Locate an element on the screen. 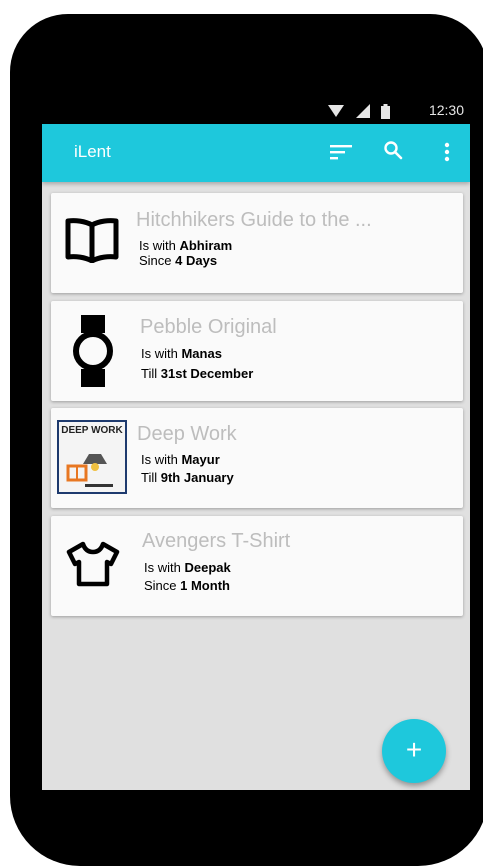 This screenshot has height=867, width=483. plus-icon: + is located at coordinates (414, 749).